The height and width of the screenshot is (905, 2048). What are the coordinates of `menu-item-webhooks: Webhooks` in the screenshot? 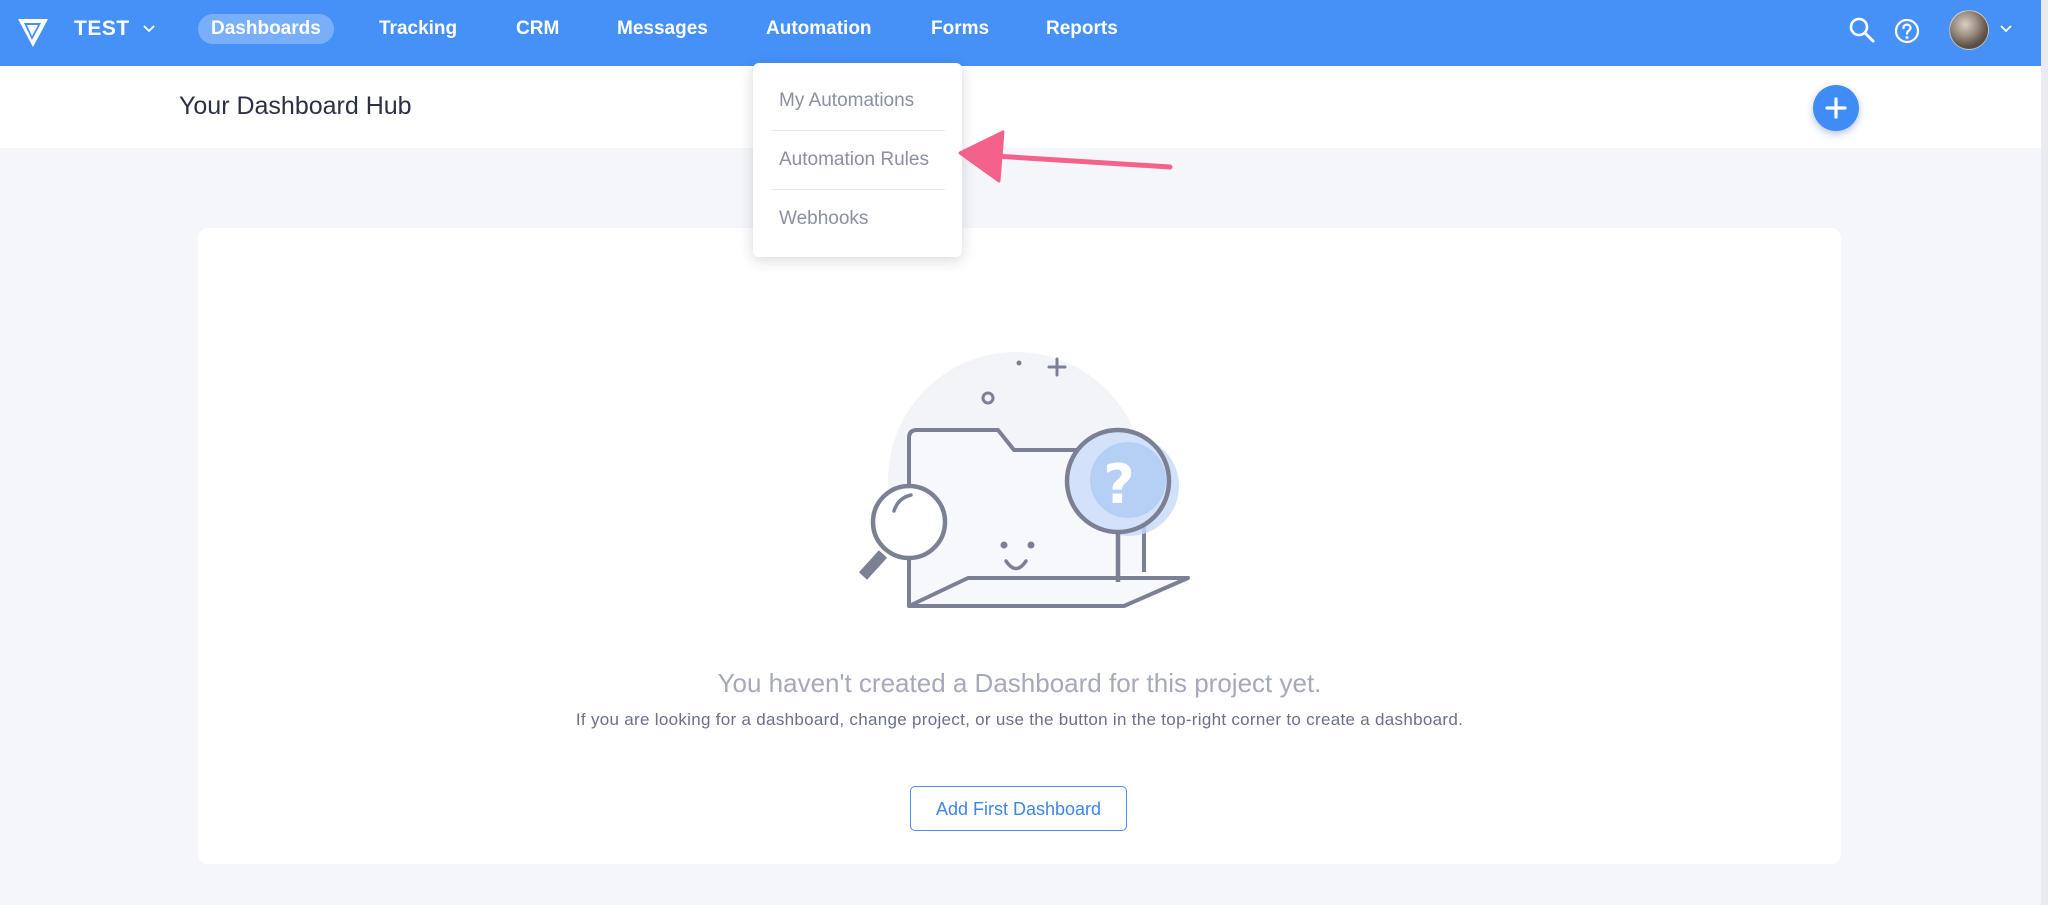 It's located at (823, 219).